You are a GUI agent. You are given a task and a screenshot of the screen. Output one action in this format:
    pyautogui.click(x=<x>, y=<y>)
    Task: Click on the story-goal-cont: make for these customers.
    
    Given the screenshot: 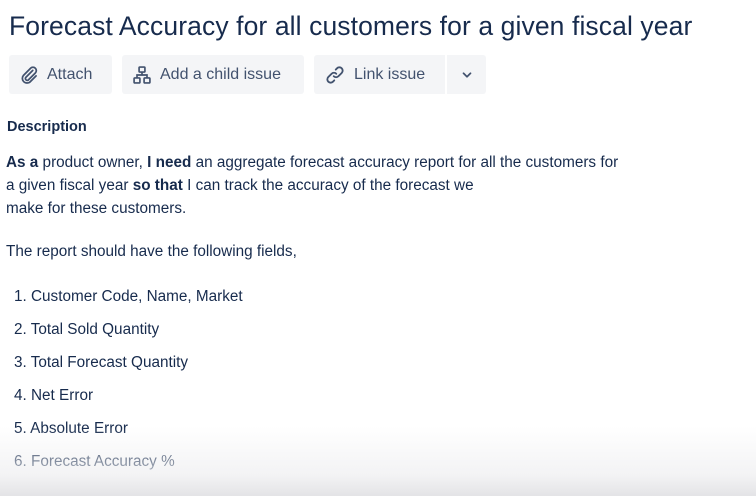 What is the action you would take?
    pyautogui.click(x=96, y=208)
    